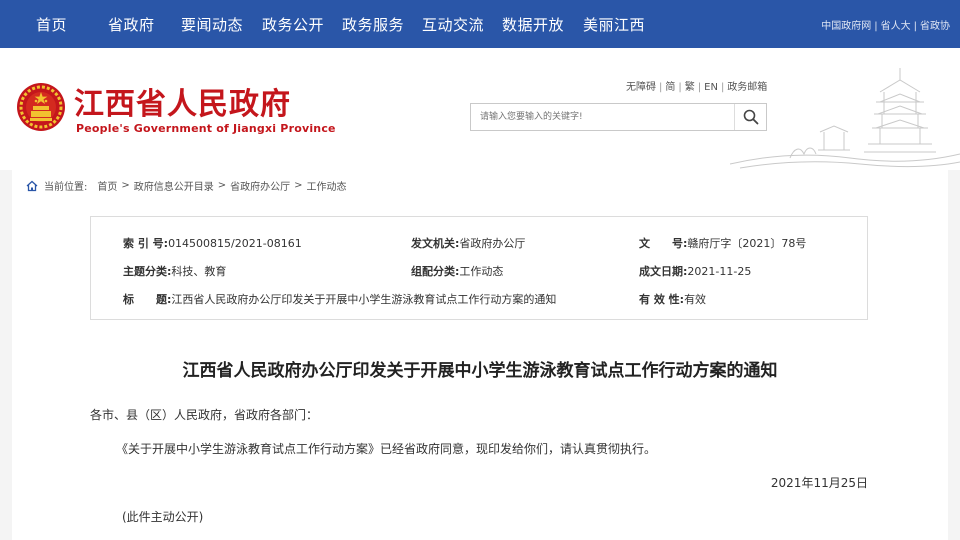 Image resolution: width=960 pixels, height=540 pixels. What do you see at coordinates (663, 271) in the screenshot?
I see `meta-date-label: 成文日期:` at bounding box center [663, 271].